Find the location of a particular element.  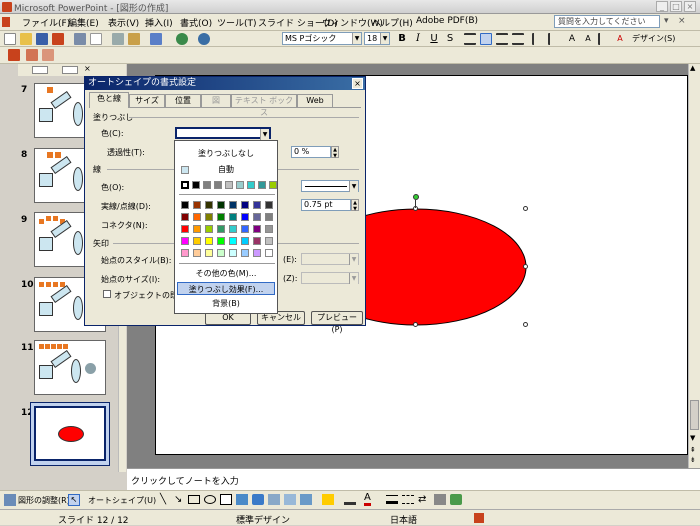

clipart-icon is located at coordinates (274, 499).